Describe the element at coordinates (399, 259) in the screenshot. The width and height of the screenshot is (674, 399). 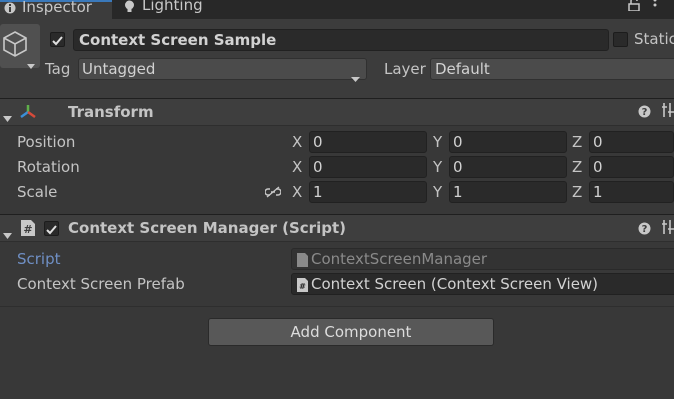
I see `script-value: ContextScreenManager` at that location.